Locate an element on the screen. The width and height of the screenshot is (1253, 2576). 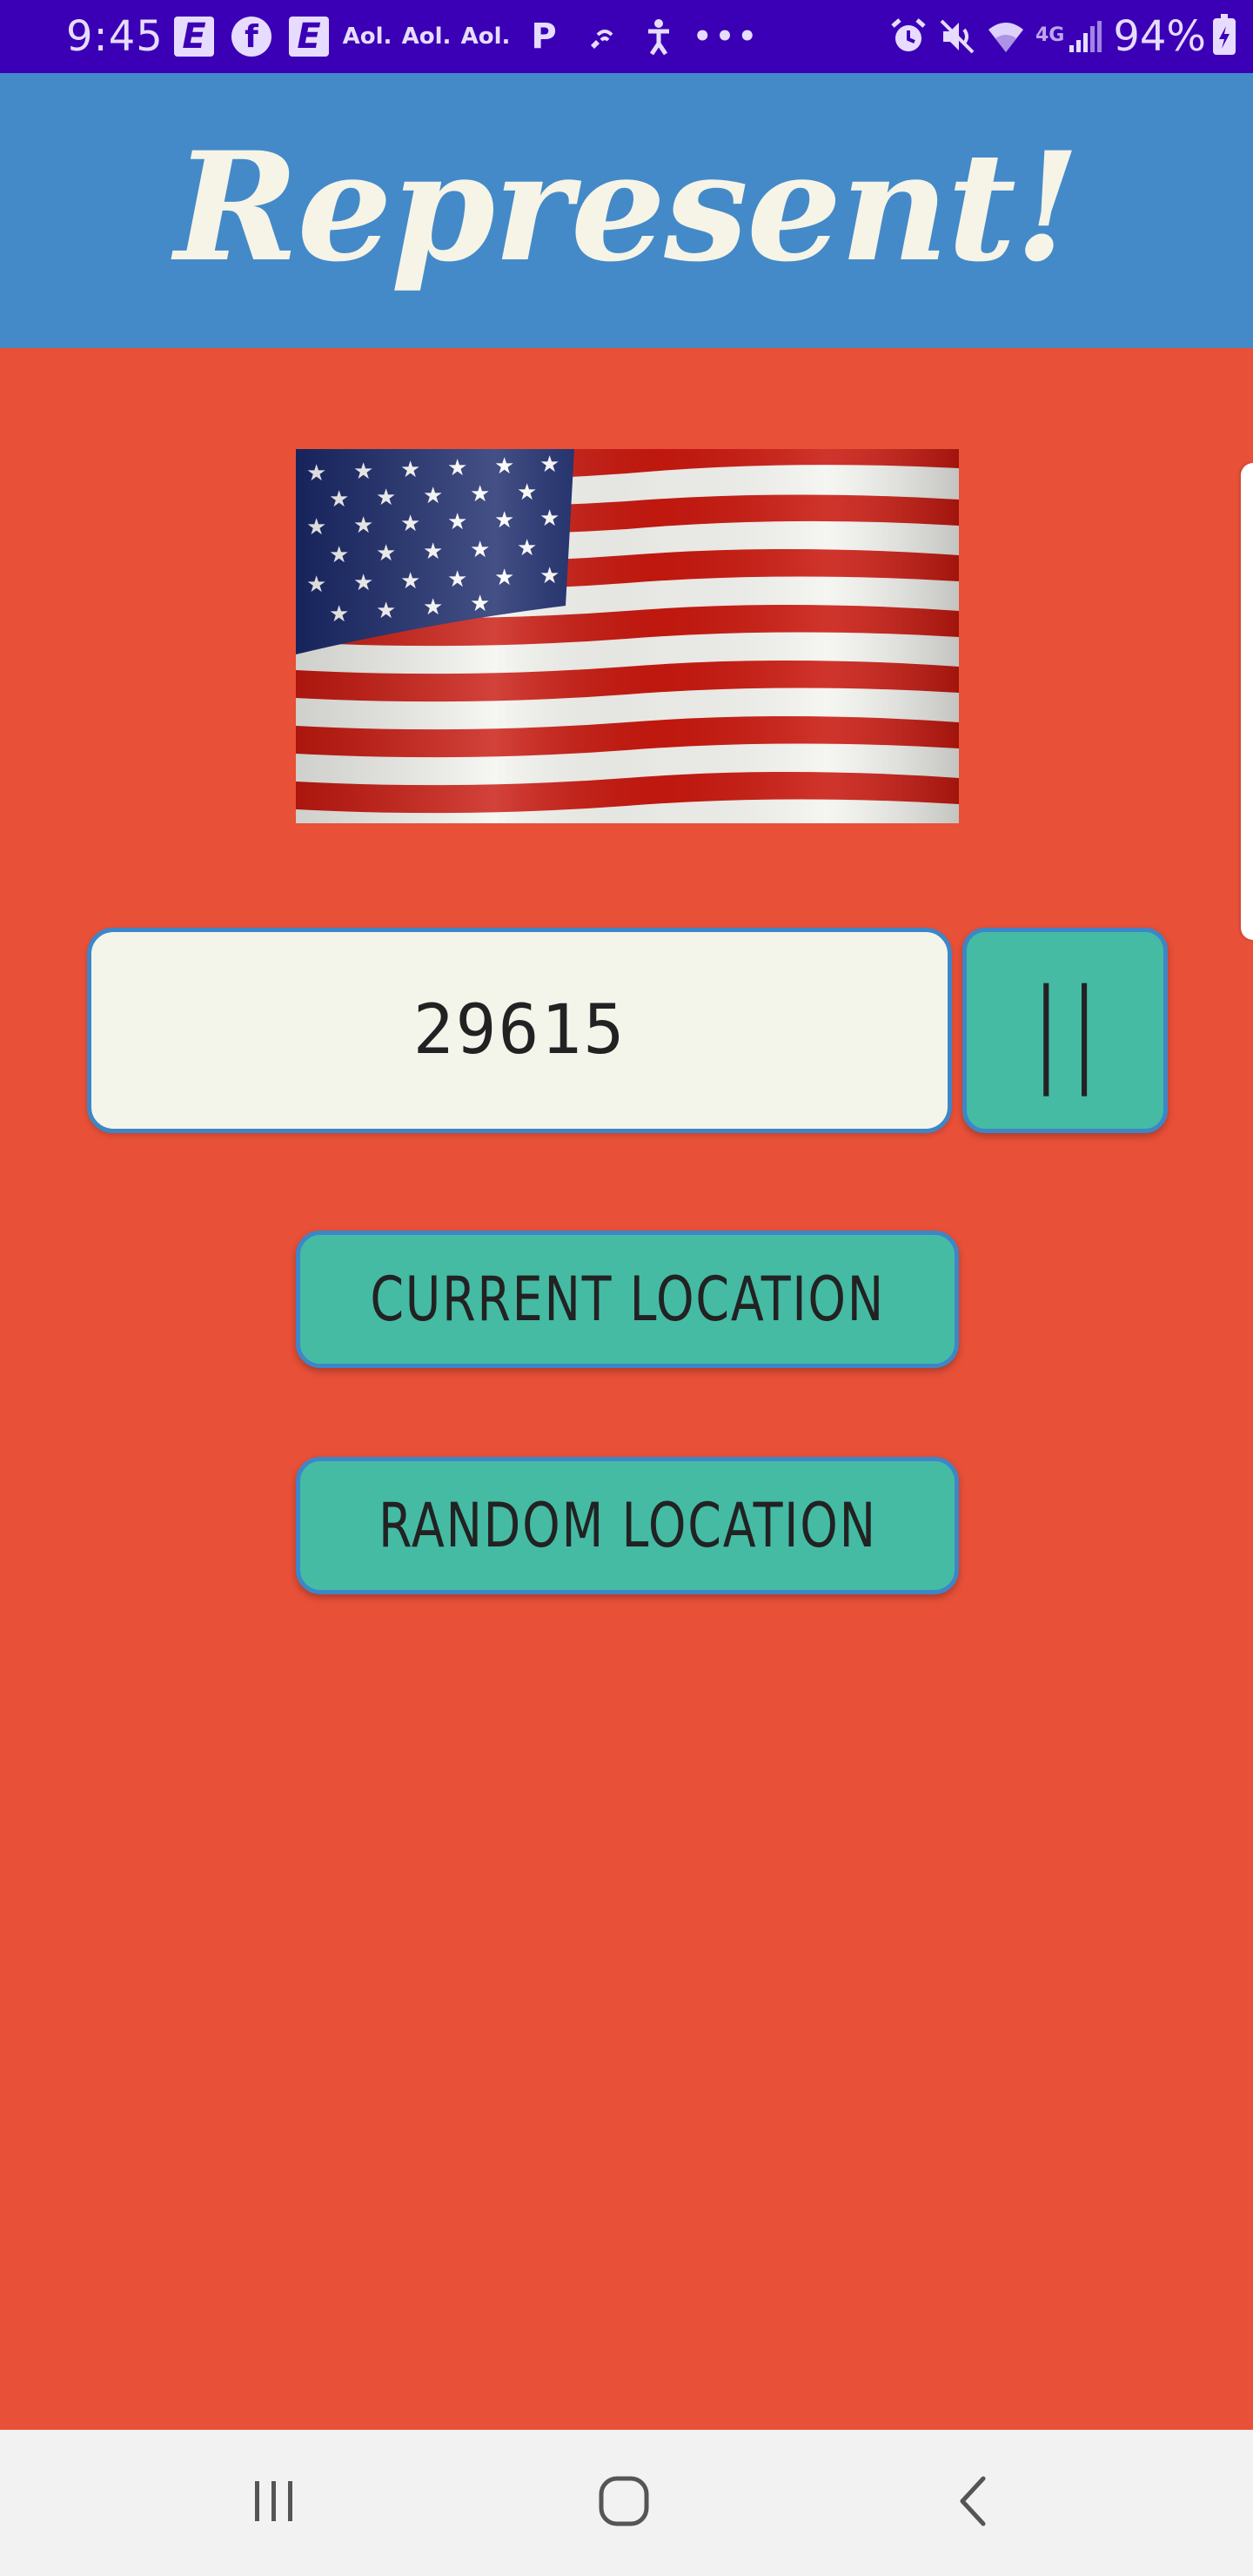
random-location-button: RANDOM LOCATION is located at coordinates (627, 1525).